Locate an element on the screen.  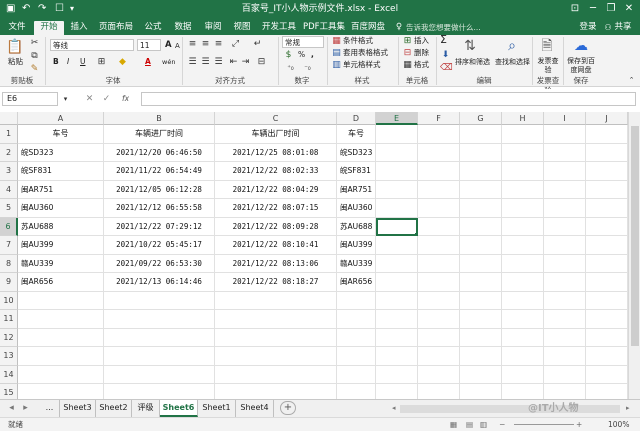
tab-pdf-tools: PDF工具集 is located at coordinates (324, 28).